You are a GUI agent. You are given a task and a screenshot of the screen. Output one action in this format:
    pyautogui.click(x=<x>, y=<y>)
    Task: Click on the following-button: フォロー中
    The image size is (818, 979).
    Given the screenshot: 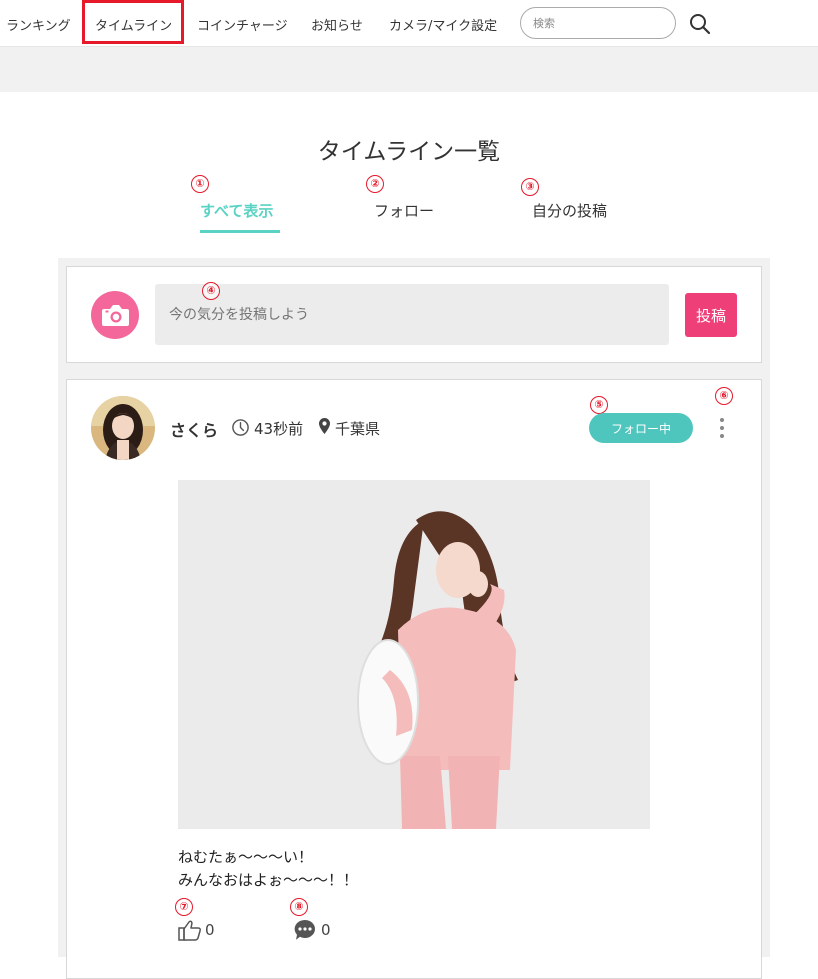 What is the action you would take?
    pyautogui.click(x=641, y=428)
    